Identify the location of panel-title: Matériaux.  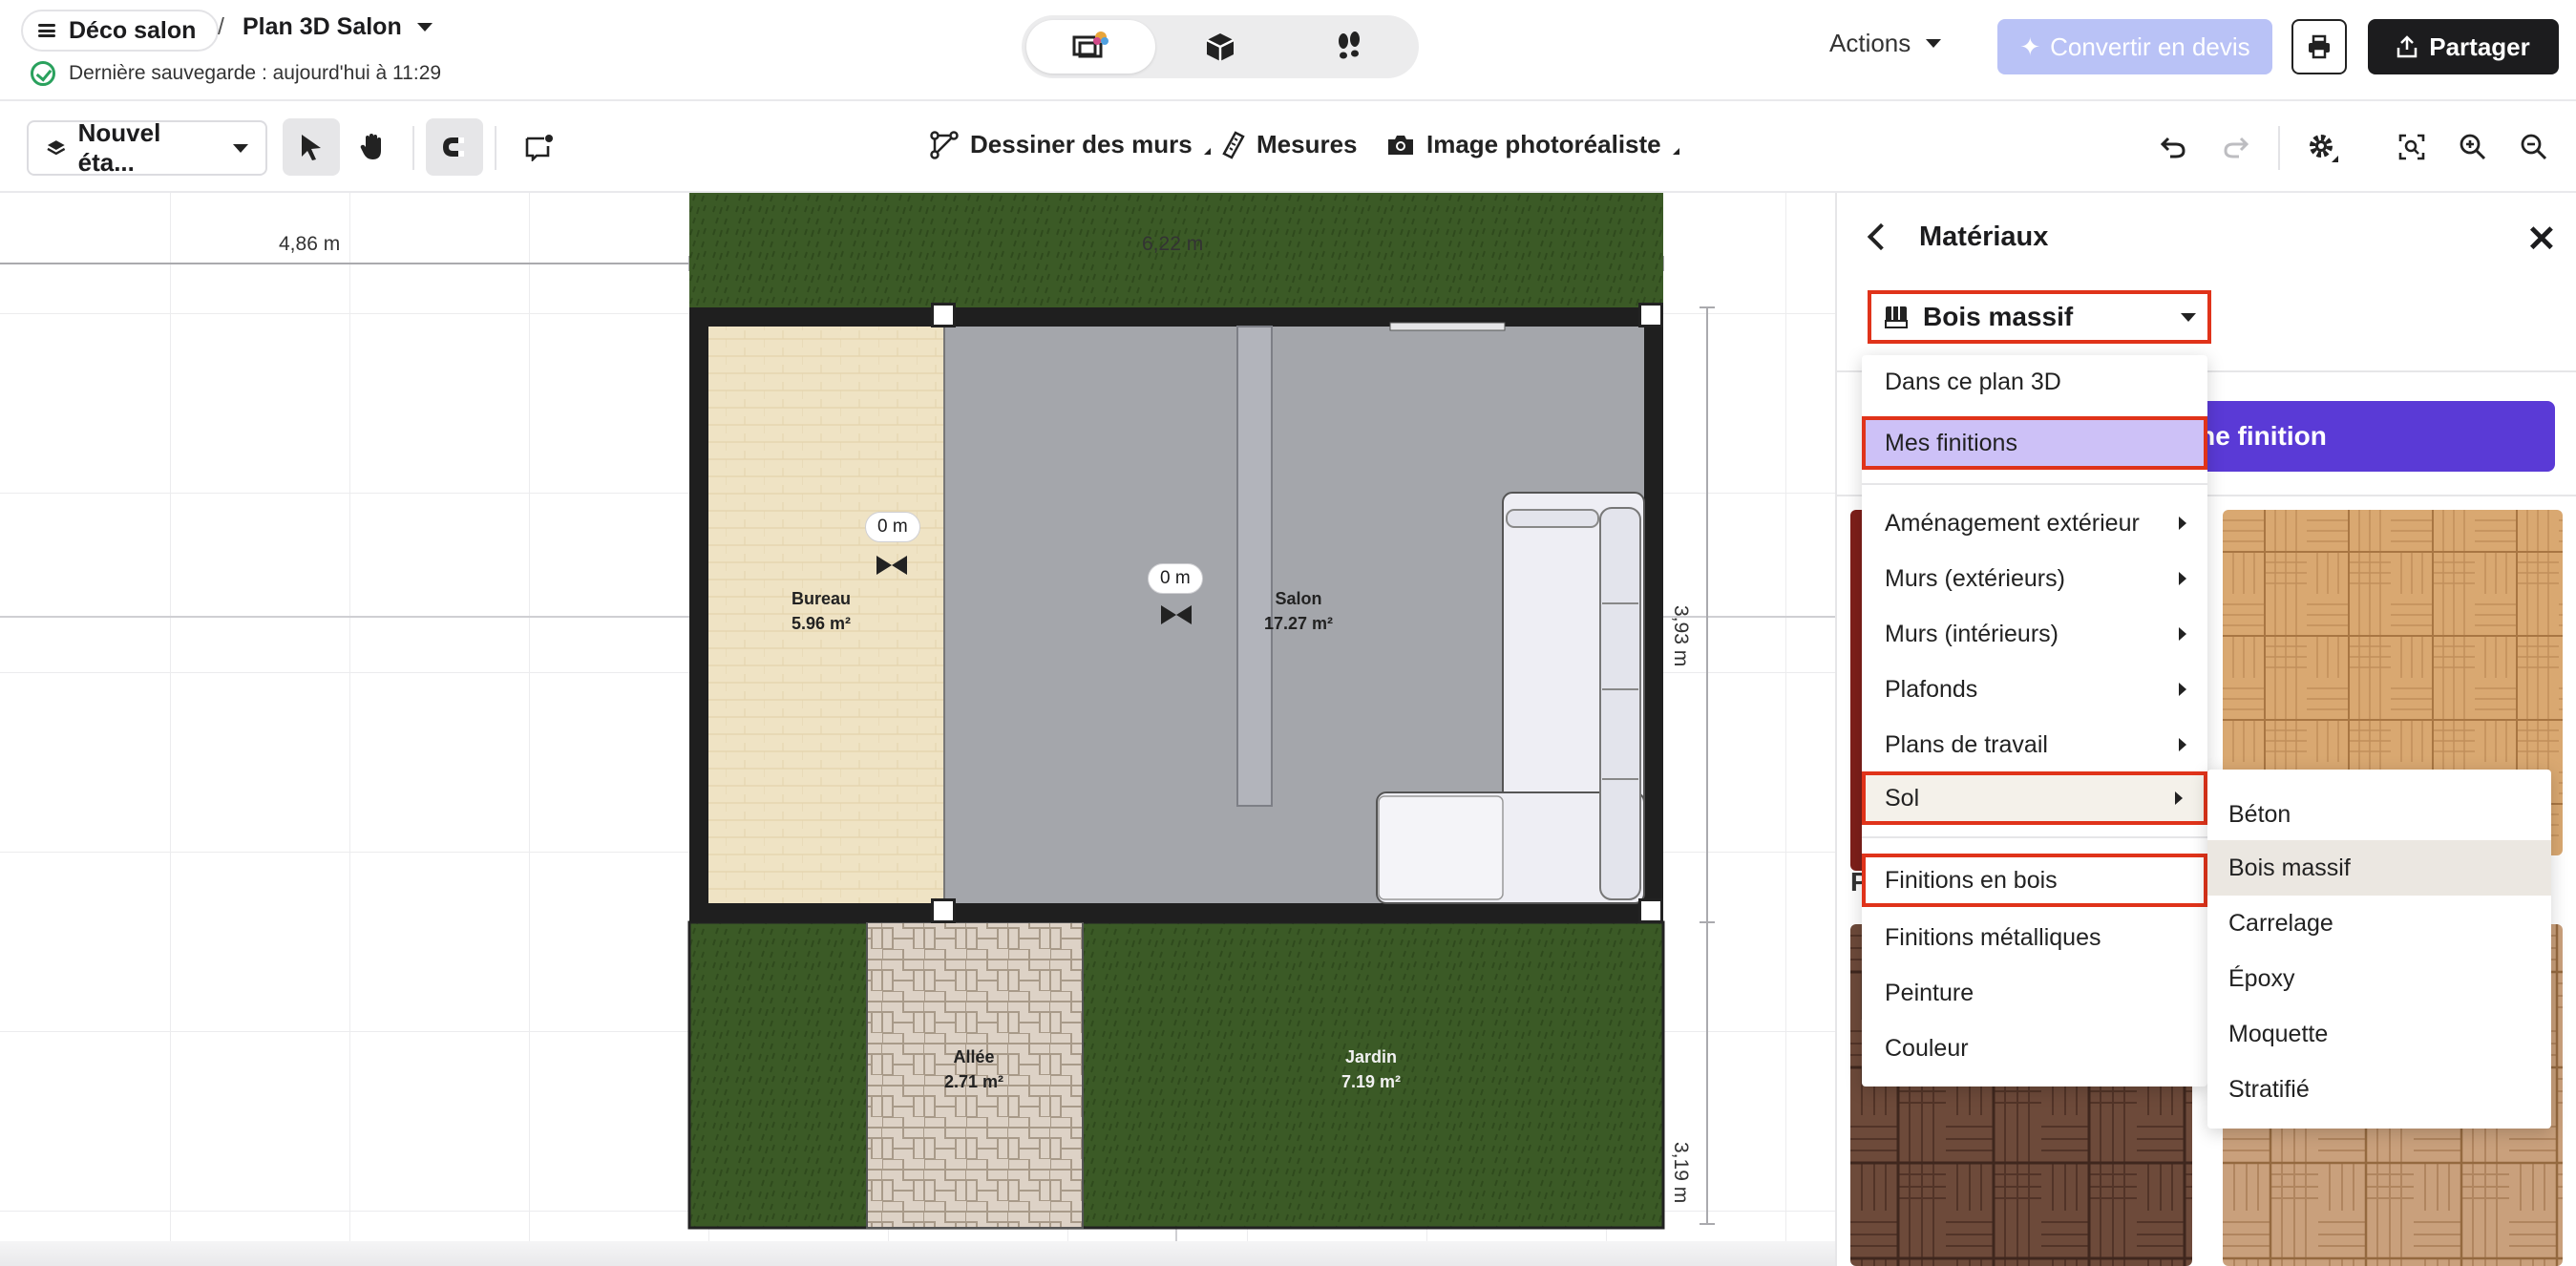
(1984, 237).